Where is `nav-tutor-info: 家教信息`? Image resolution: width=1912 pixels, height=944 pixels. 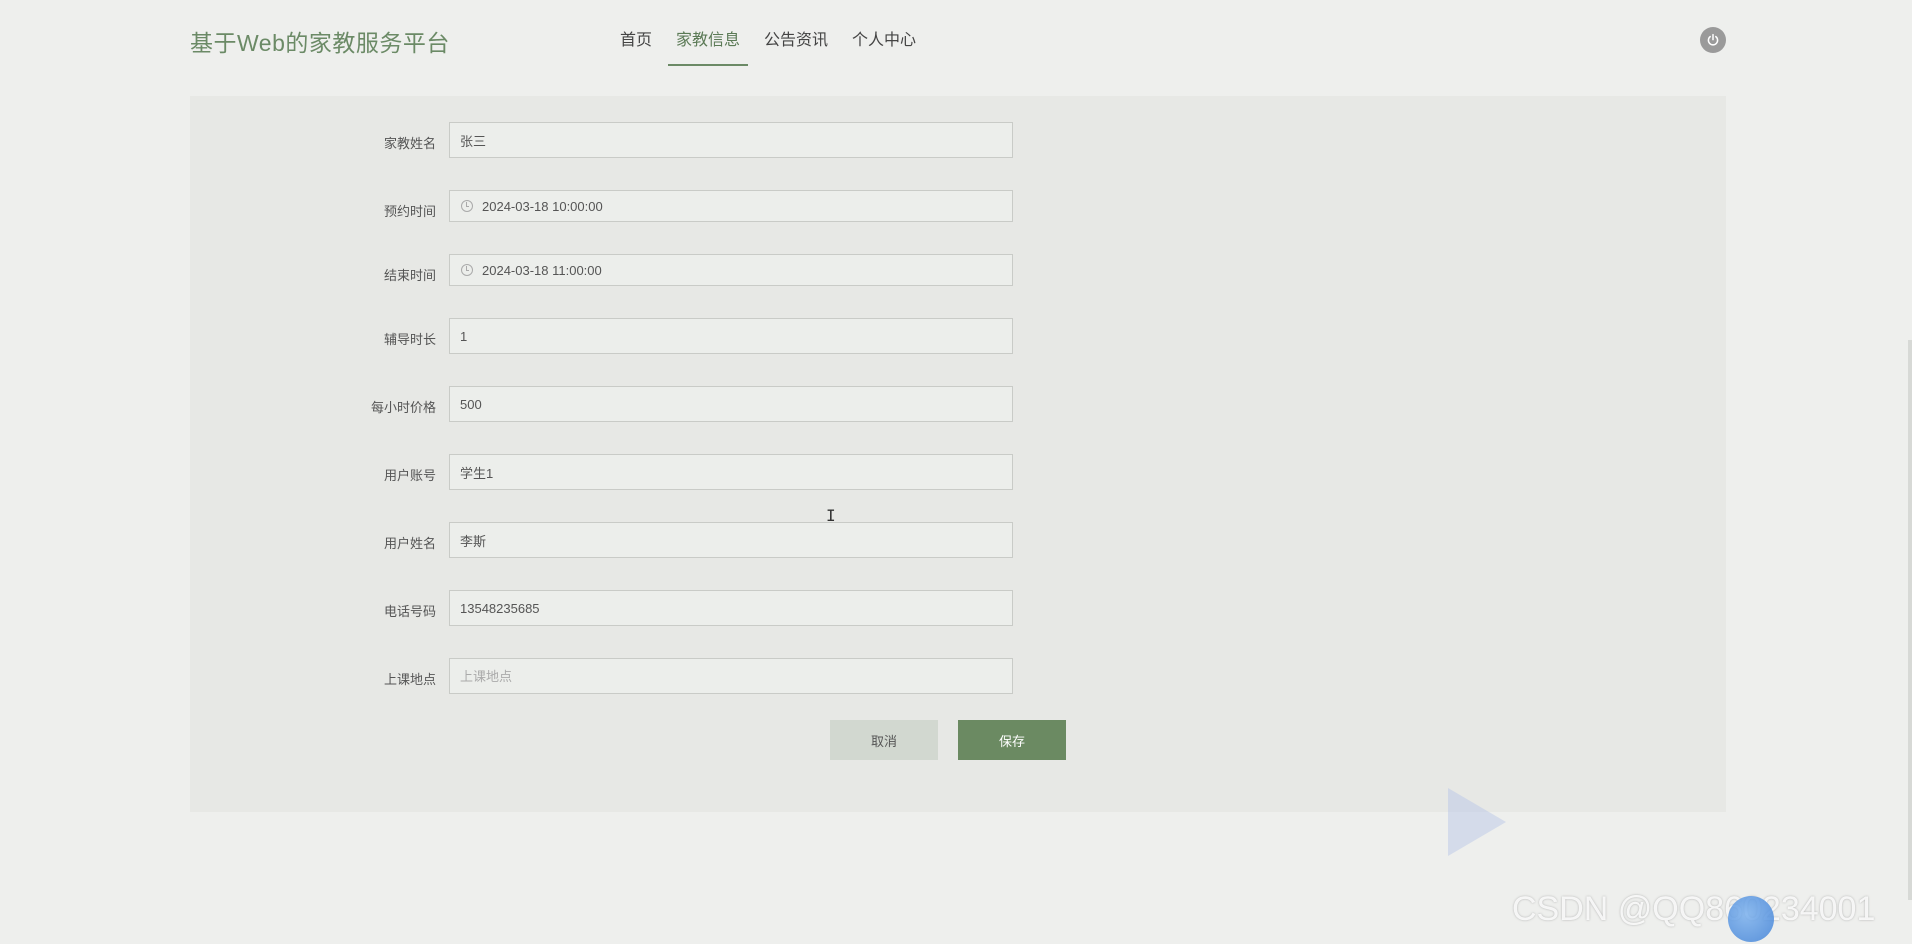 nav-tutor-info: 家教信息 is located at coordinates (708, 34).